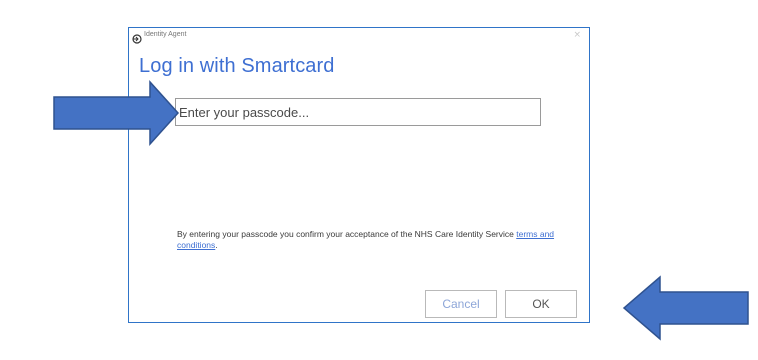  I want to click on terms-suffix: ., so click(216, 245).